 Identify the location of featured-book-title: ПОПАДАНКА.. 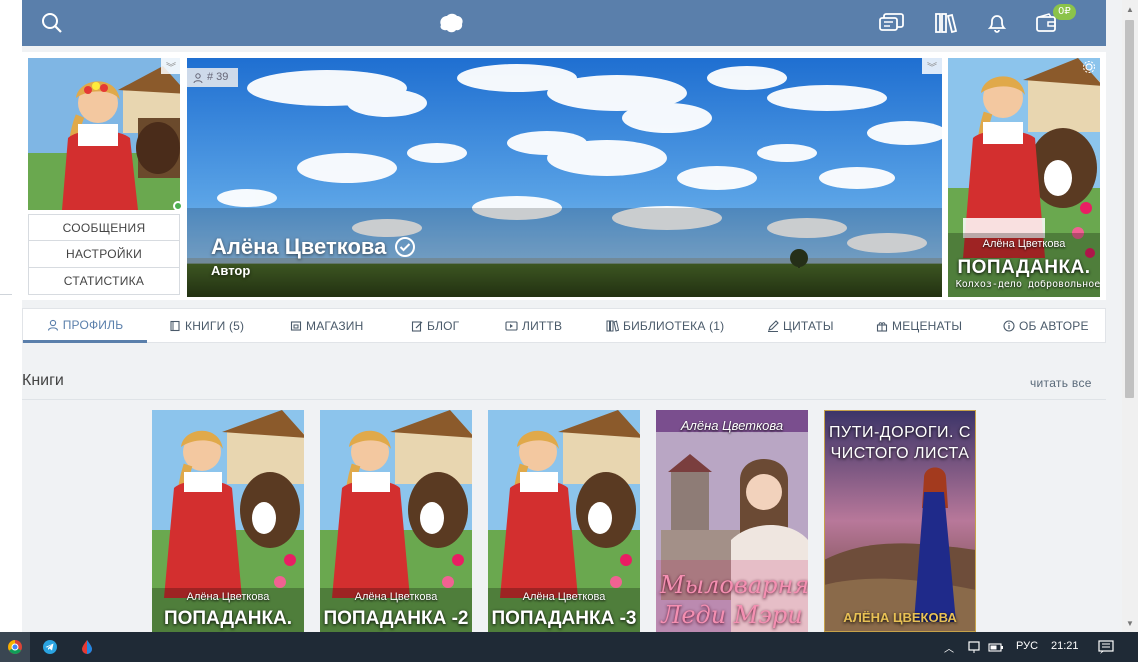
(1024, 267).